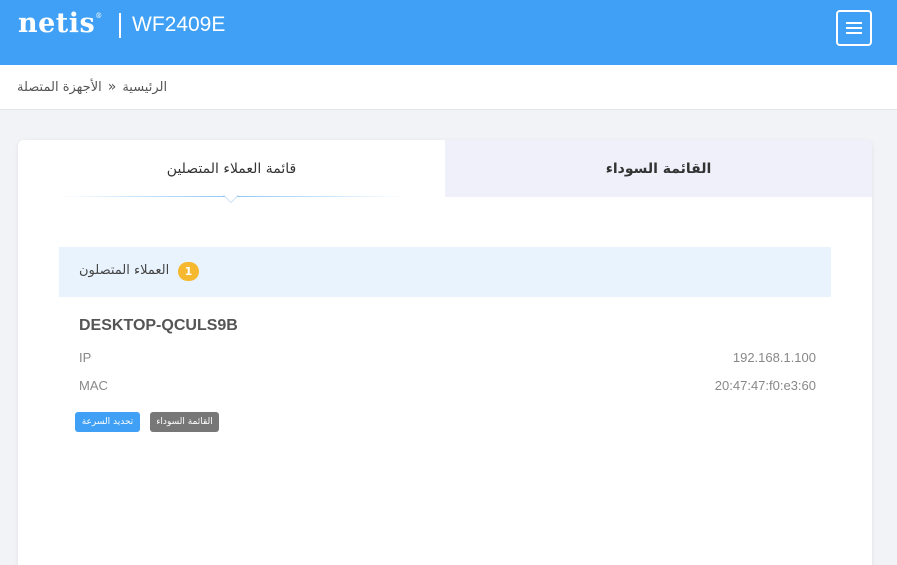 This screenshot has width=897, height=565. Describe the element at coordinates (120, 25) in the screenshot. I see `header-divider` at that location.